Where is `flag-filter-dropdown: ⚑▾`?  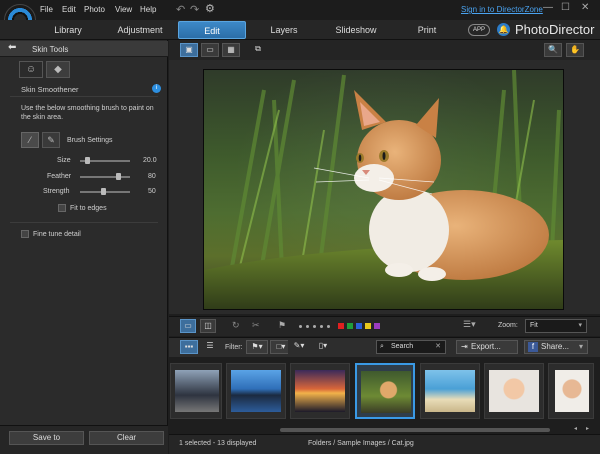
flag-filter-dropdown: ⚑▾ is located at coordinates (257, 347).